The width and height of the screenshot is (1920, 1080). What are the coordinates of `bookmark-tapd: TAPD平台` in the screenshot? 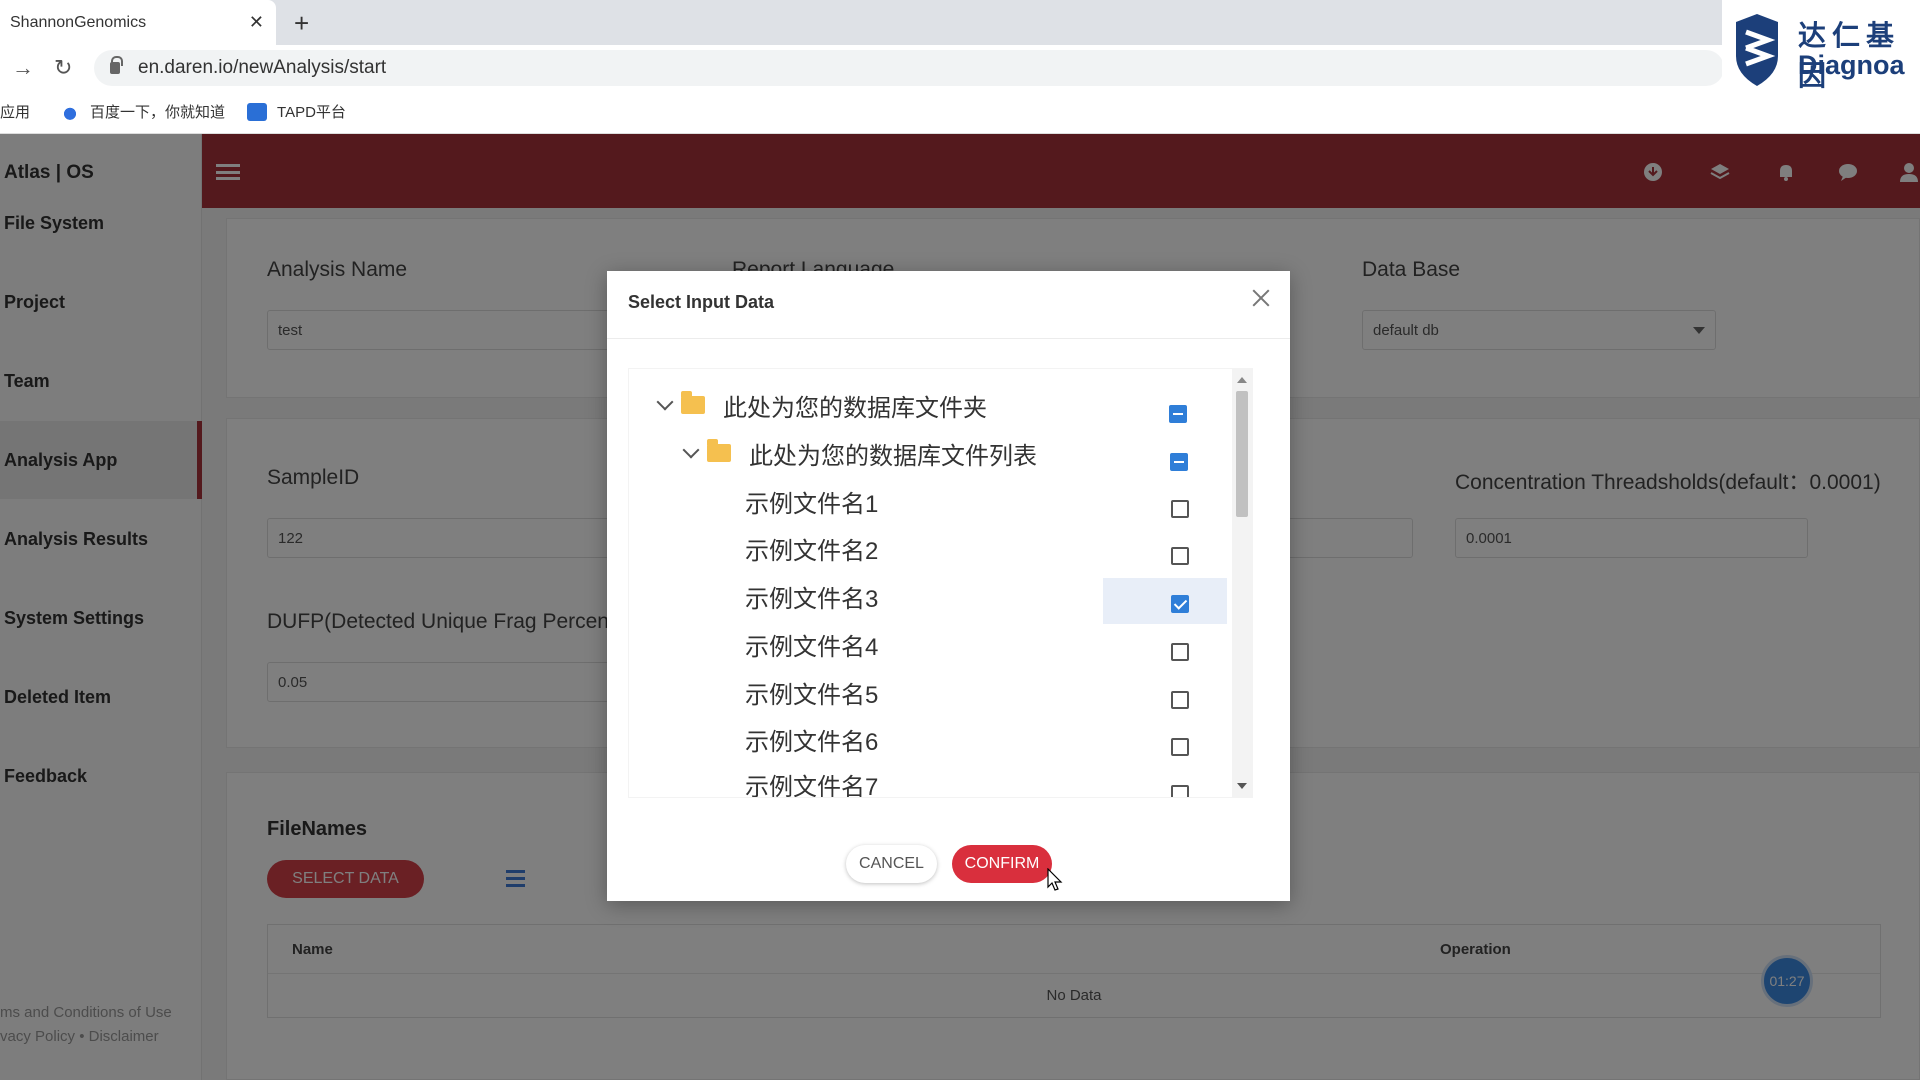 It's located at (296, 111).